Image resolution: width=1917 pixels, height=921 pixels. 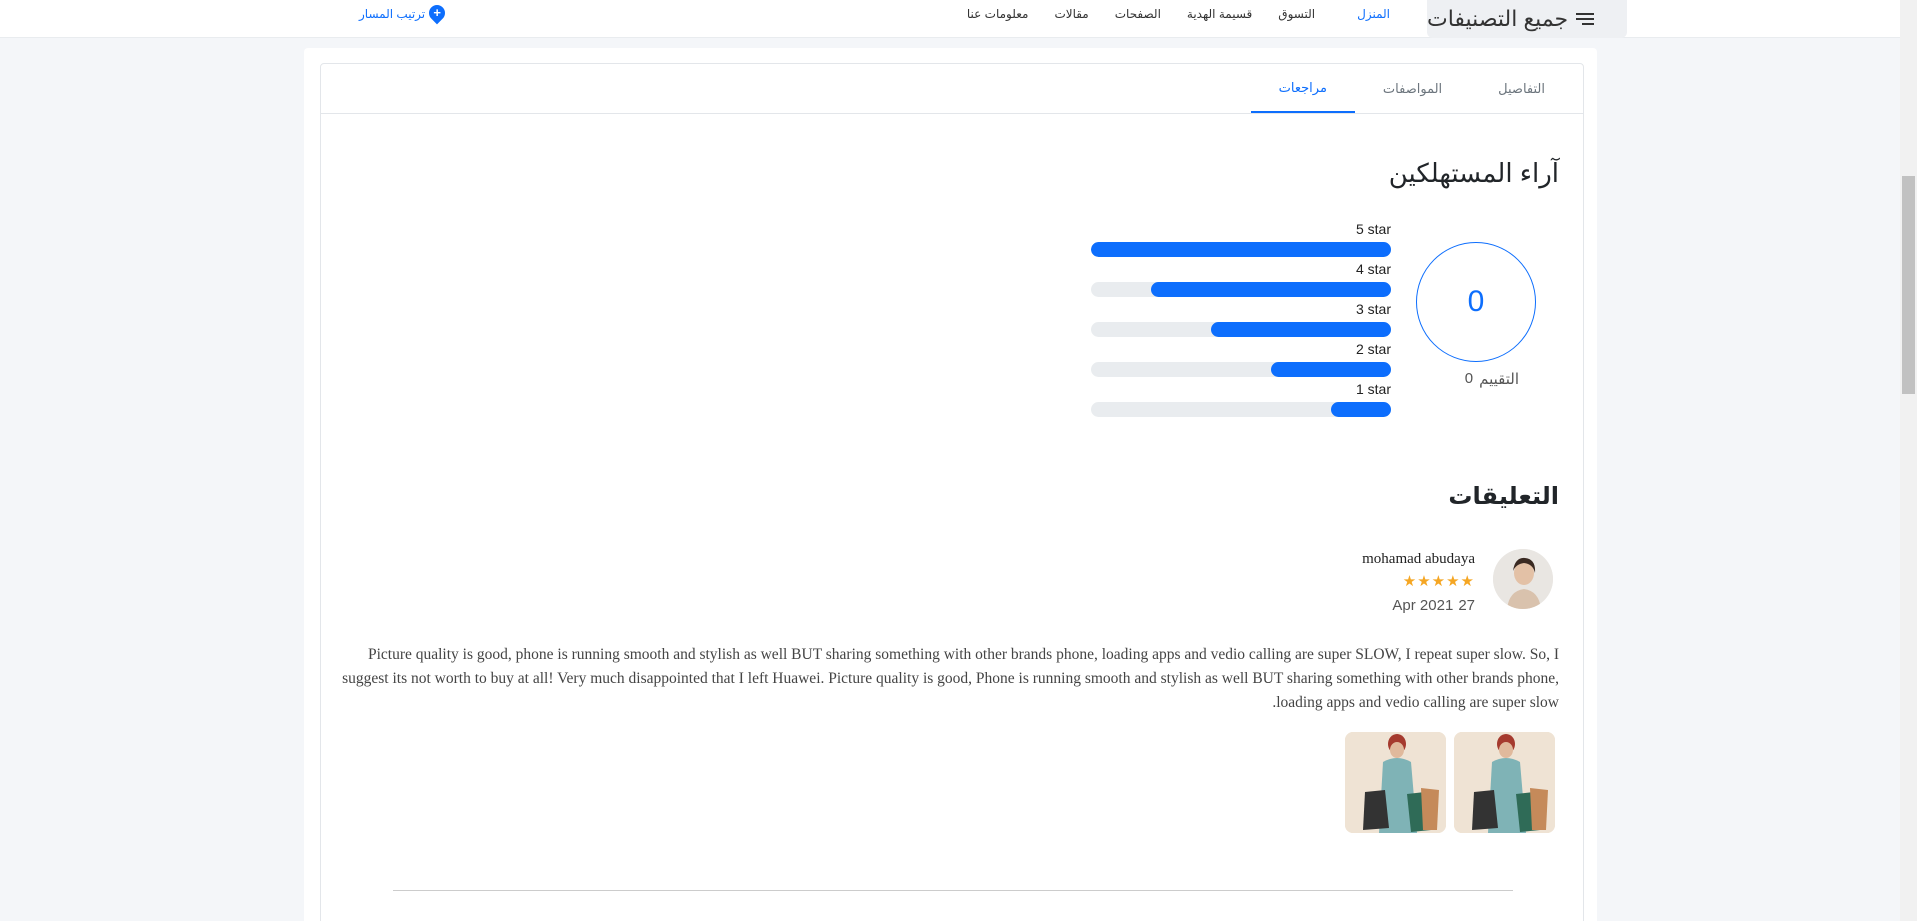 I want to click on rating-bar-row: 3 star, so click(x=1241, y=321).